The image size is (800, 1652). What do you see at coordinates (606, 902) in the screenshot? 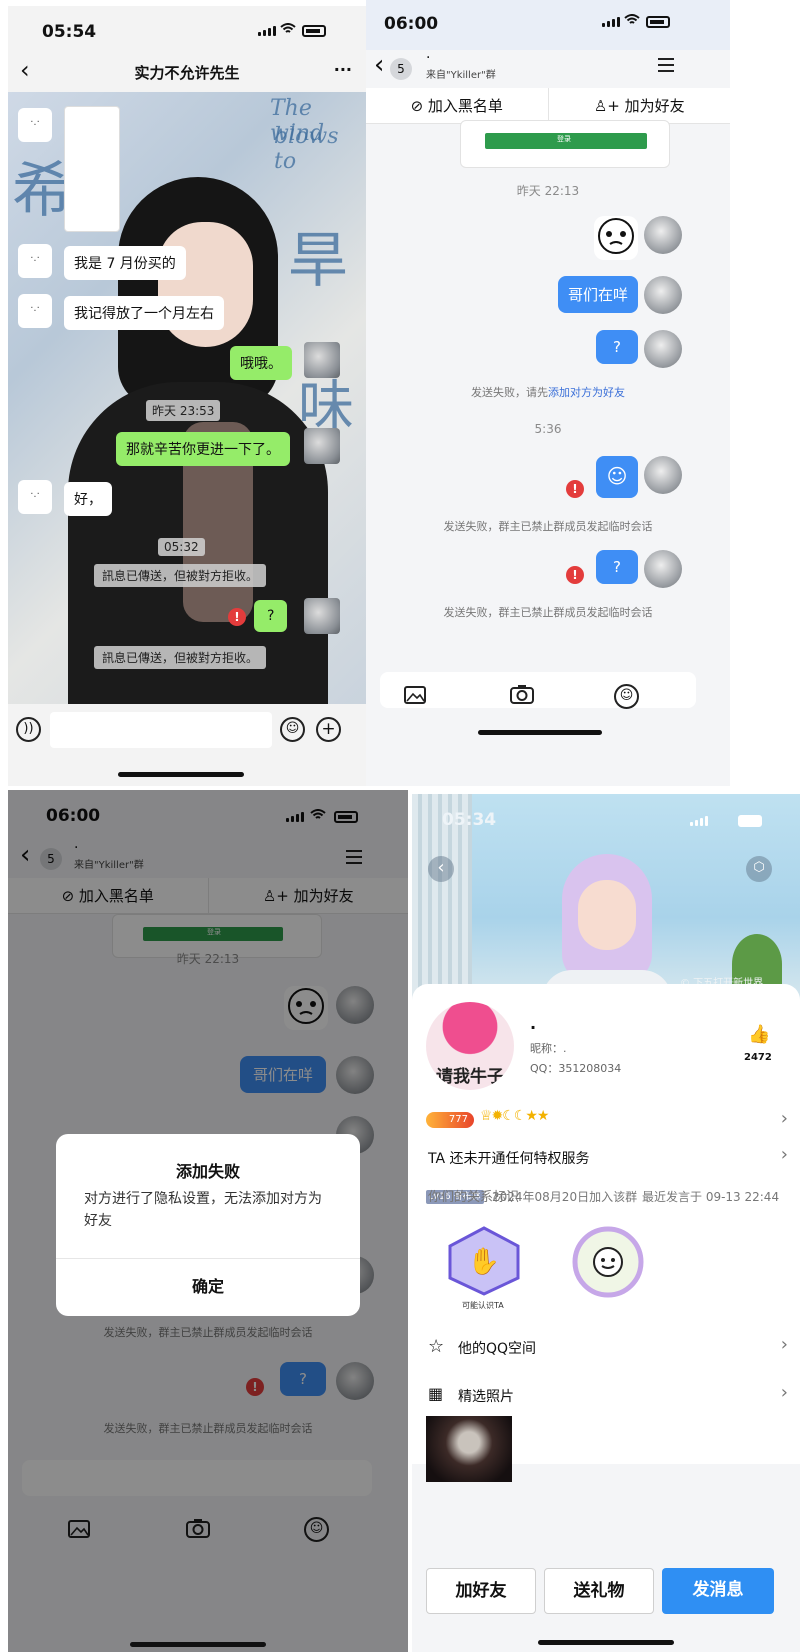
I see `profile-hero: 05:34 ‹ ⬡ © 下五打开新世界` at bounding box center [606, 902].